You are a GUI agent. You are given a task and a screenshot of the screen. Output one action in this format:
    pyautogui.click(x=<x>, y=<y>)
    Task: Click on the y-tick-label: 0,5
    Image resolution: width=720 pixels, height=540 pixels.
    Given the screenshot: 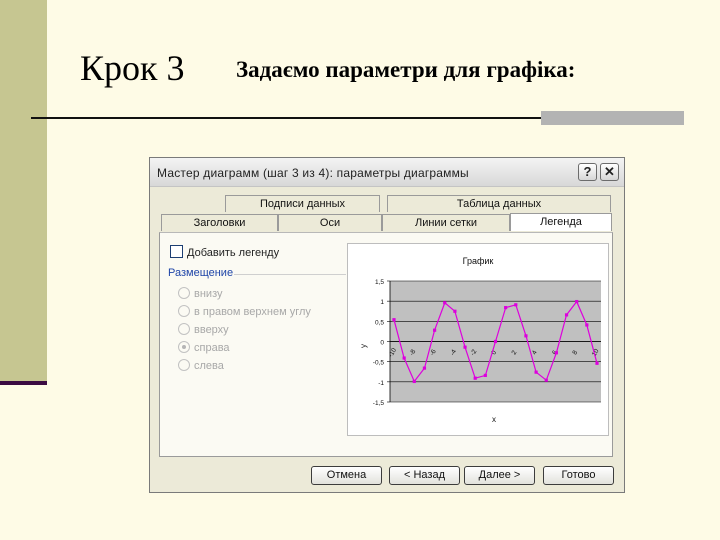 What is the action you would take?
    pyautogui.click(x=379, y=322)
    